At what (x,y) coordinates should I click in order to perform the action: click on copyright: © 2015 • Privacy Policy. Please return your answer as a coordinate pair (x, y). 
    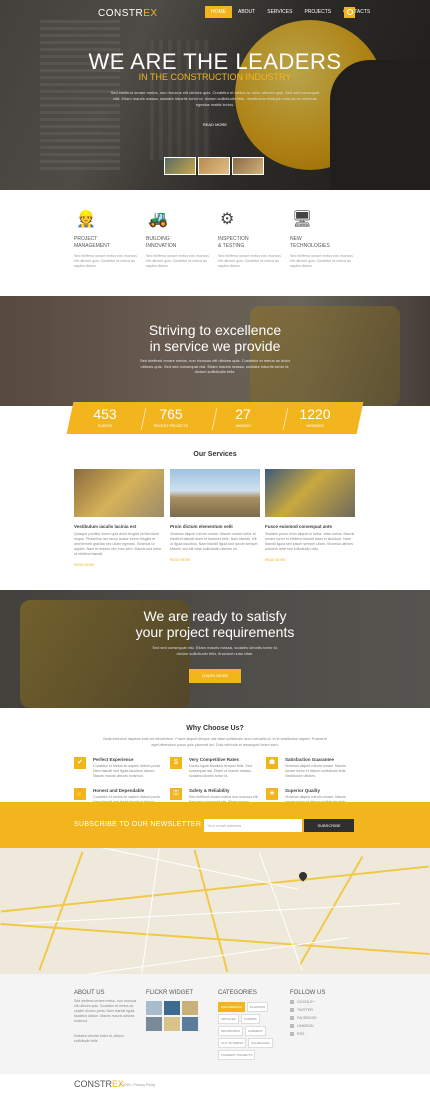
    Looking at the image, I should click on (137, 1085).